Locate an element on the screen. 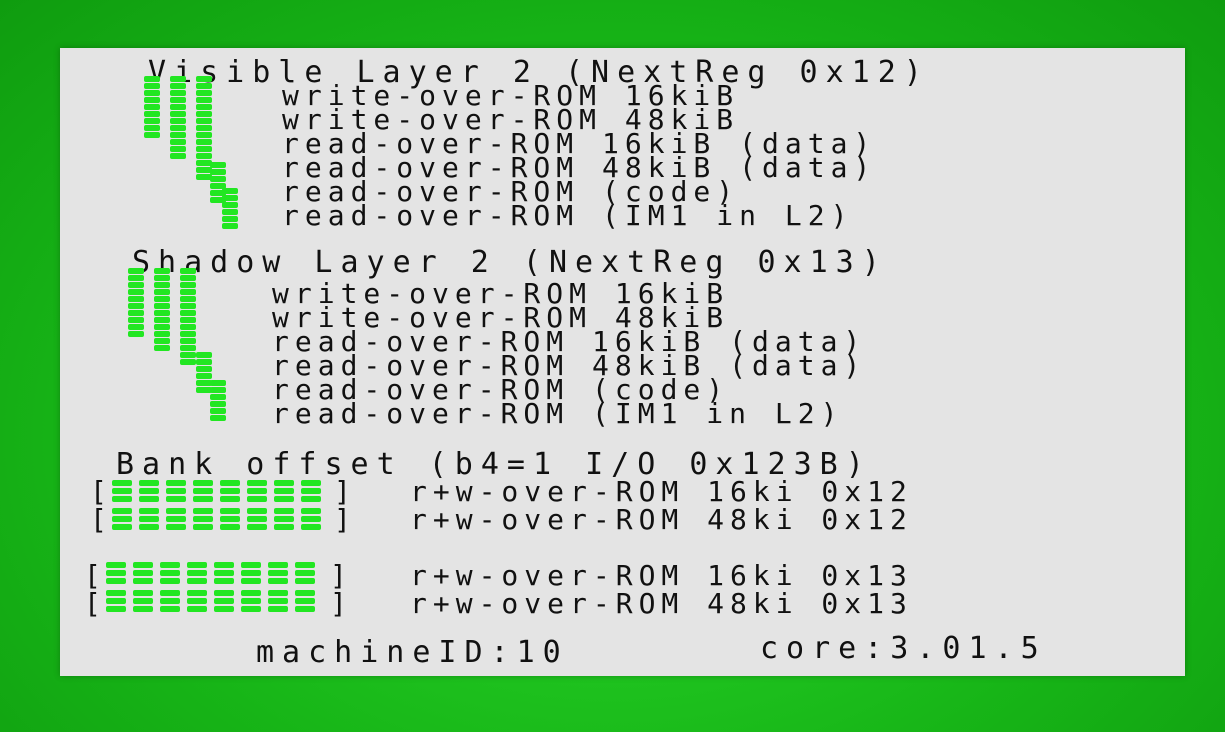 This screenshot has height=732, width=1225. shadow-option: read-over-ROM (IM1 in L2) is located at coordinates (557, 414).